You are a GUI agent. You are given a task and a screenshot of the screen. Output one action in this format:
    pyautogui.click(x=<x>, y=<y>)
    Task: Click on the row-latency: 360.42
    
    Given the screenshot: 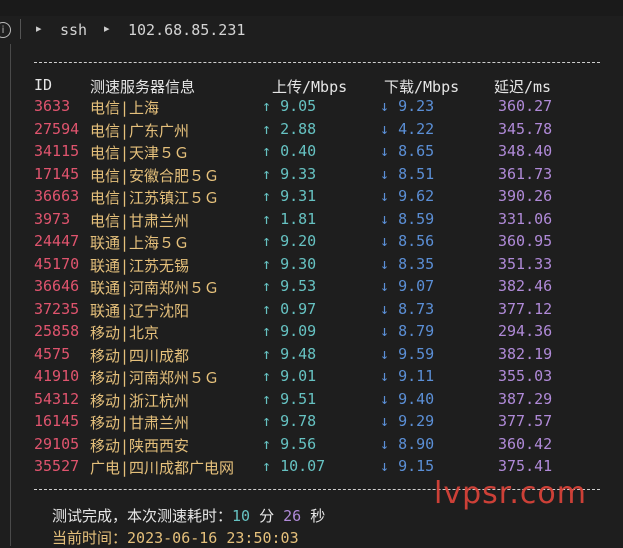 What is the action you would take?
    pyautogui.click(x=525, y=443)
    